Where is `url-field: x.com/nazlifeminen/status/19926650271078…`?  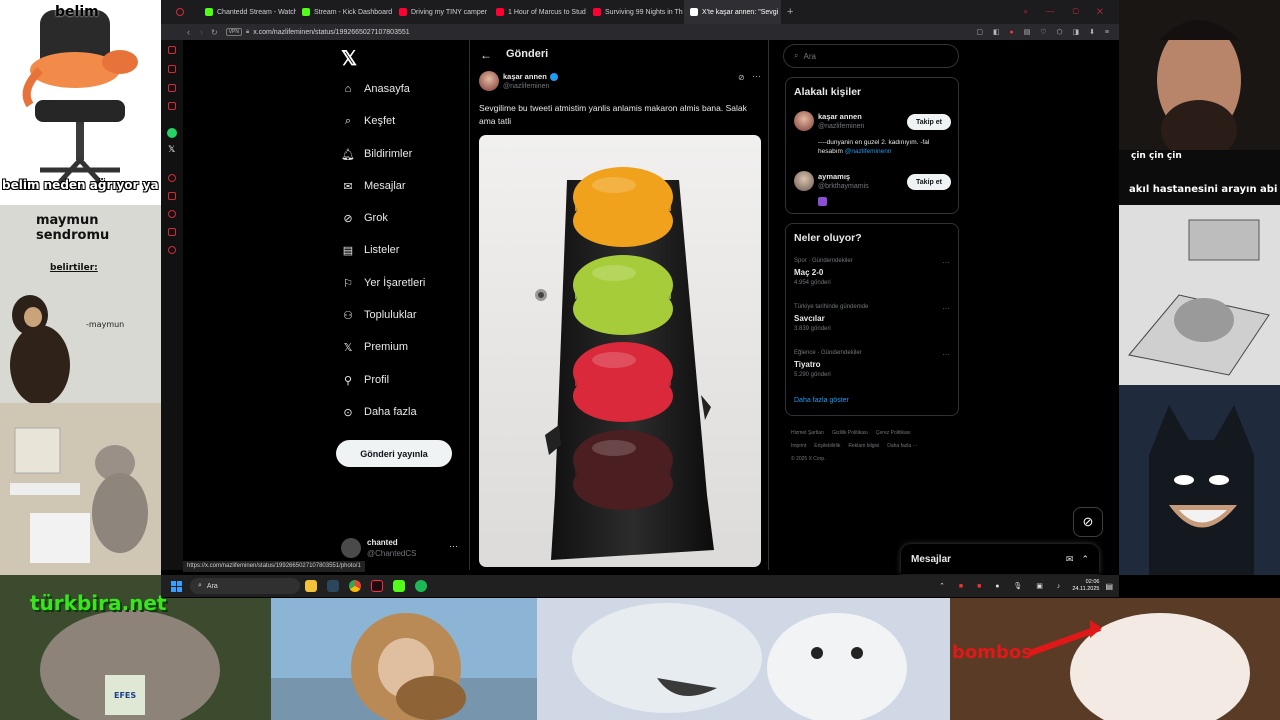
url-field: x.com/nazlifeminen/status/19926650271078… is located at coordinates (331, 32).